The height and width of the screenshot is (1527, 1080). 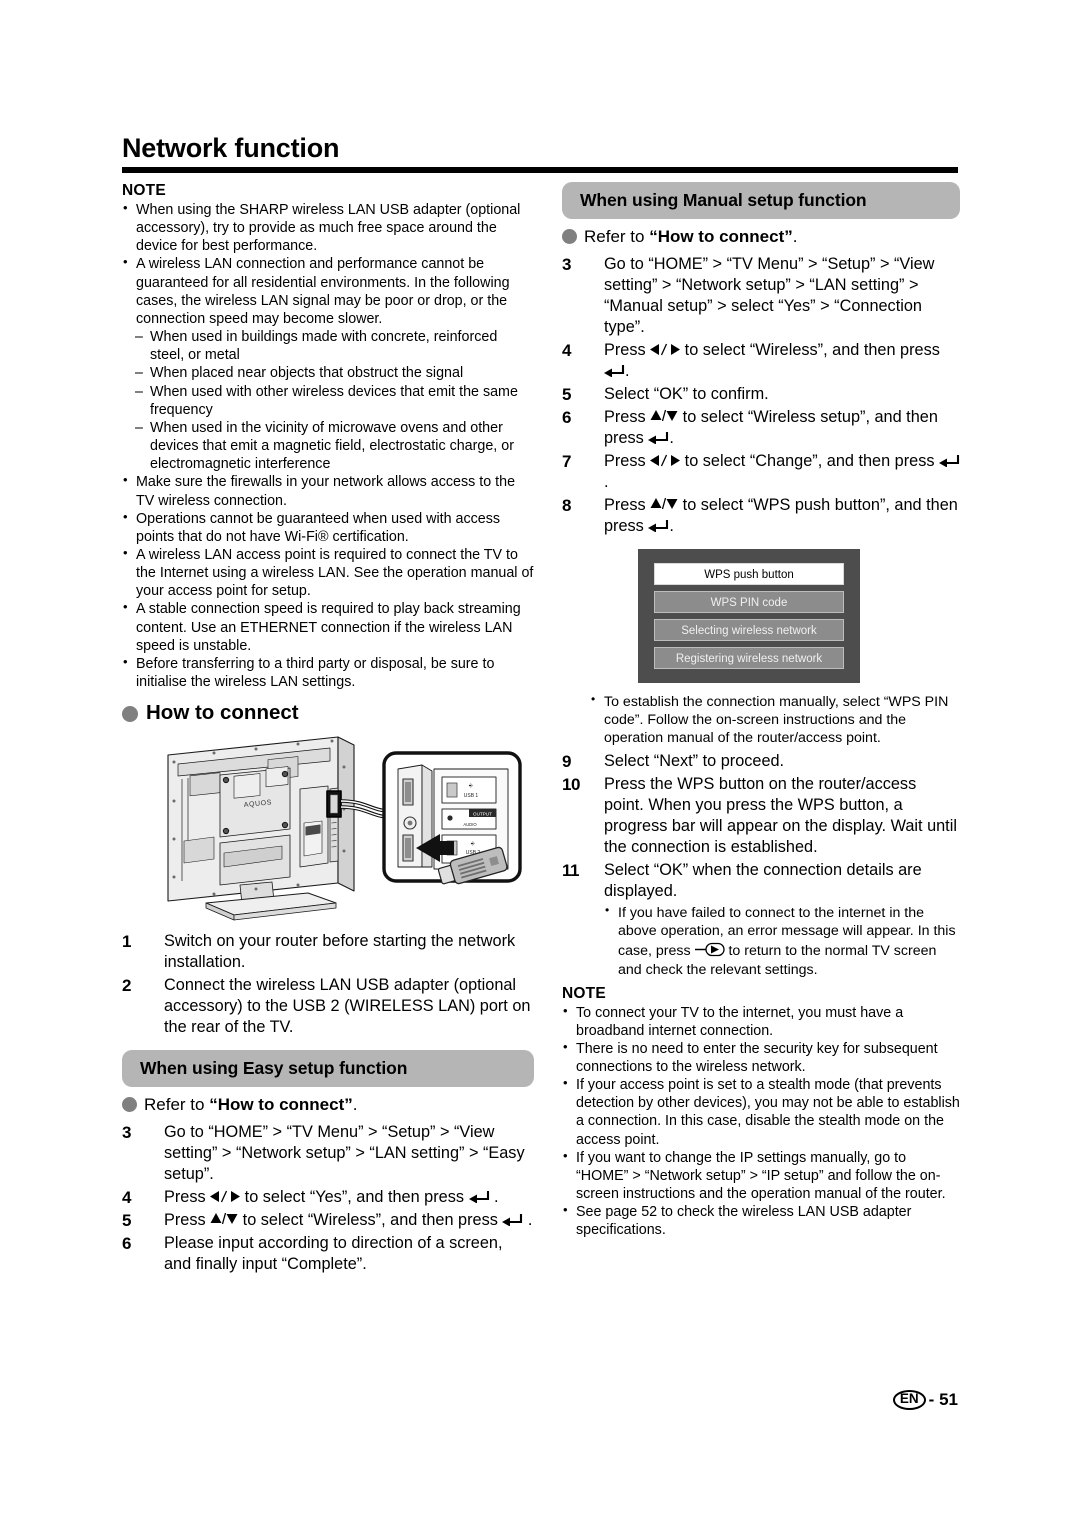 I want to click on easy-refer-text: Refer to “How to connect”., so click(x=251, y=1105).